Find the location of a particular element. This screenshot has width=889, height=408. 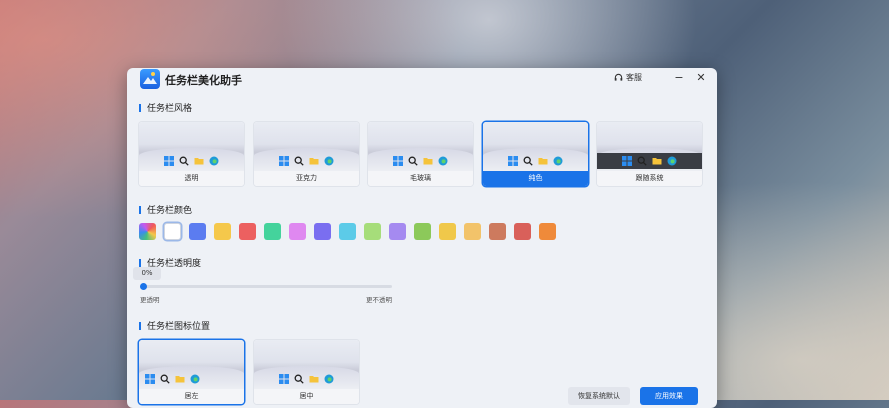

close-icon: ✕ is located at coordinates (701, 77).